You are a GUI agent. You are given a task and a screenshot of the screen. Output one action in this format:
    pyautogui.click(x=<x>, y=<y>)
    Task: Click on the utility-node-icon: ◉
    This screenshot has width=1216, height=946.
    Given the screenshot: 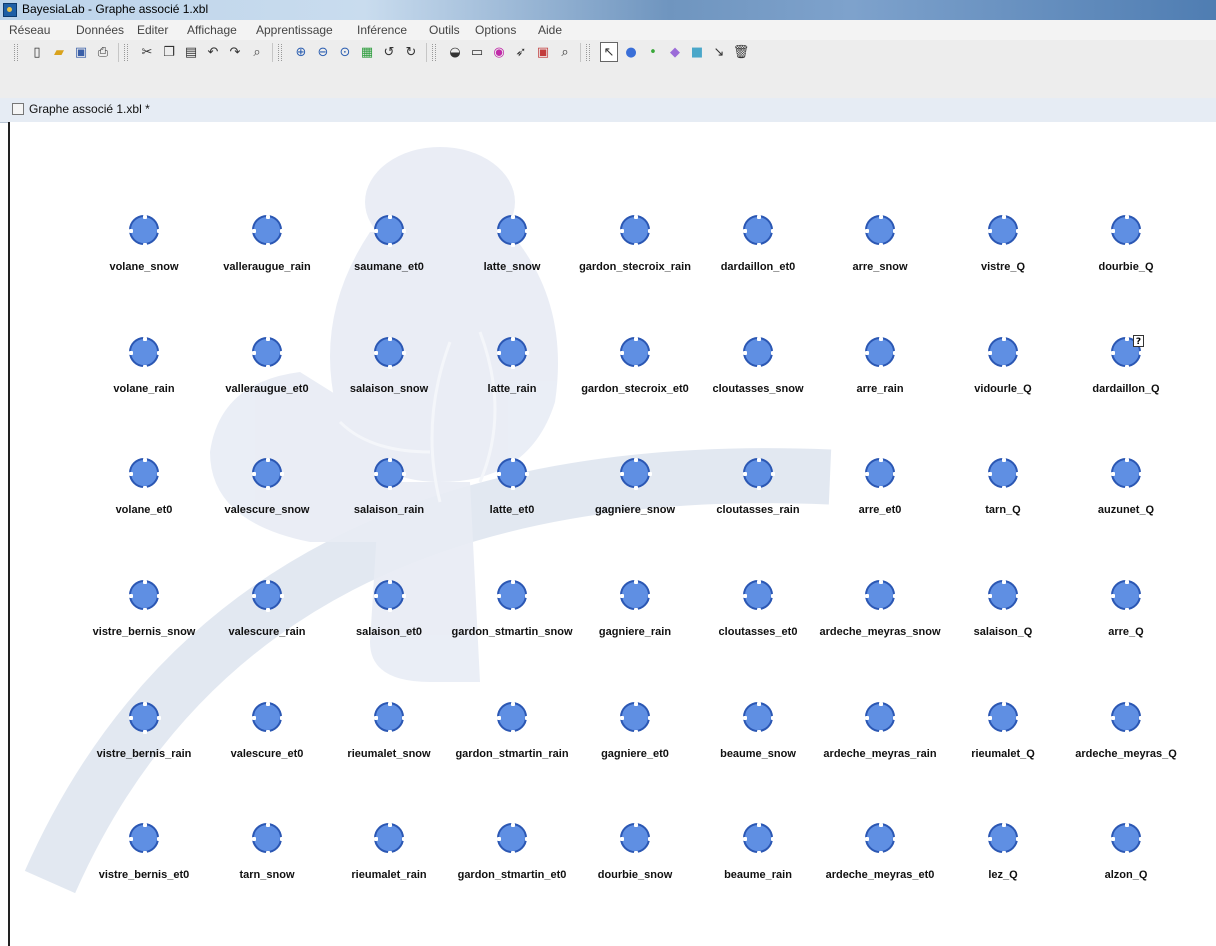 What is the action you would take?
    pyautogui.click(x=499, y=52)
    